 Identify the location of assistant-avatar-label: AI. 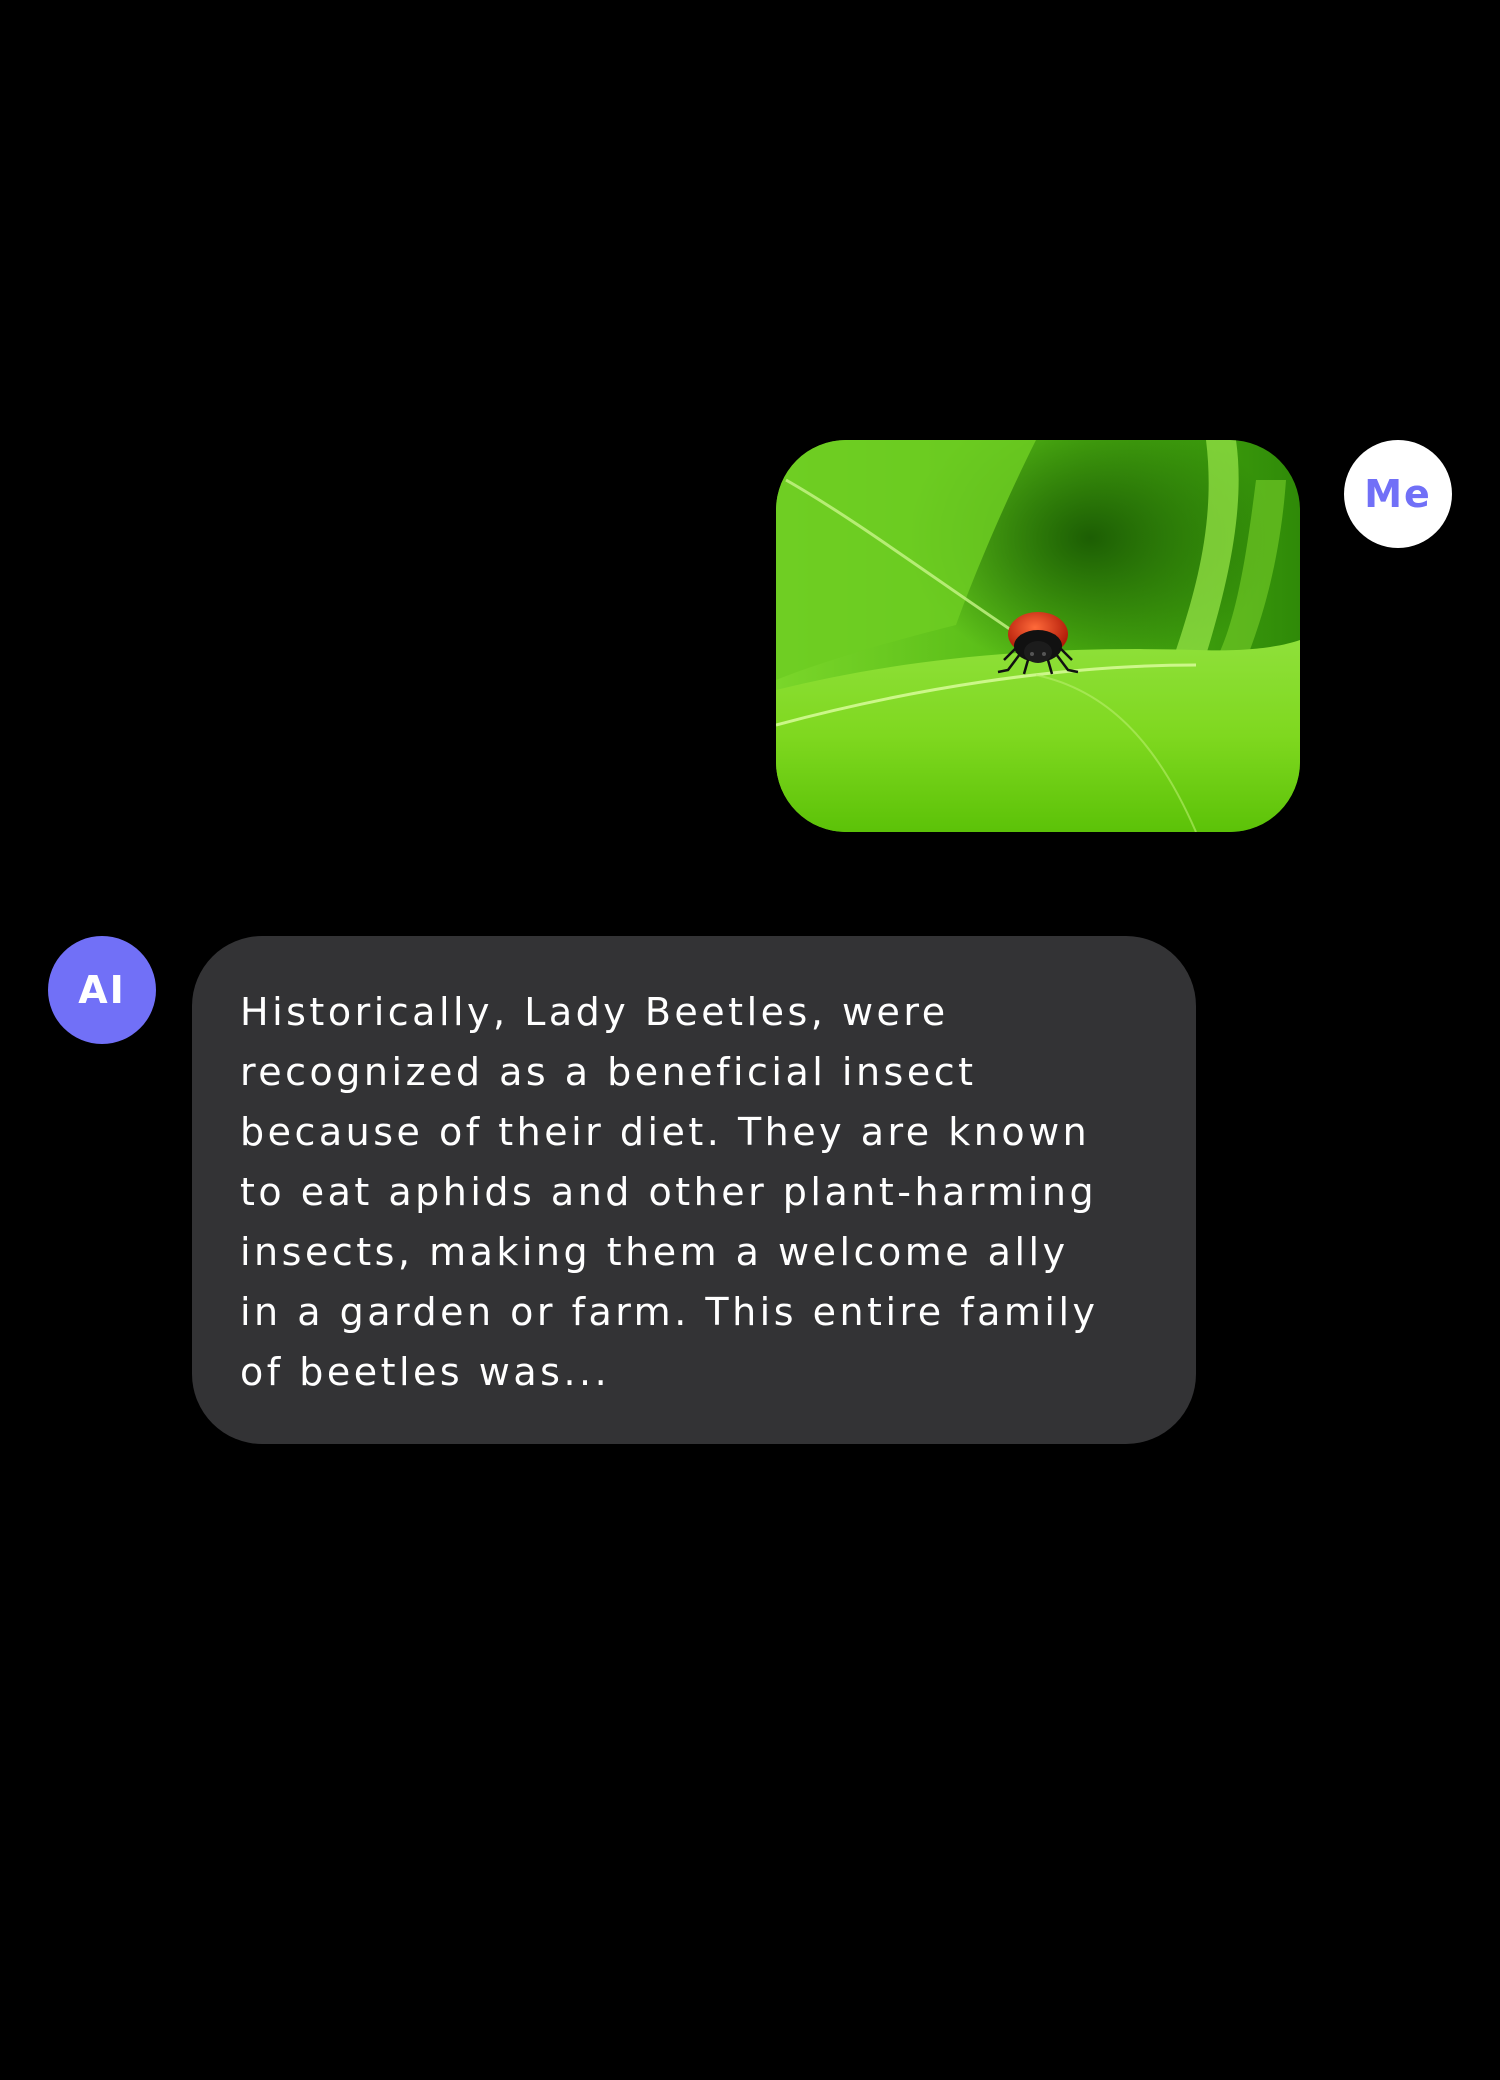
(102, 990).